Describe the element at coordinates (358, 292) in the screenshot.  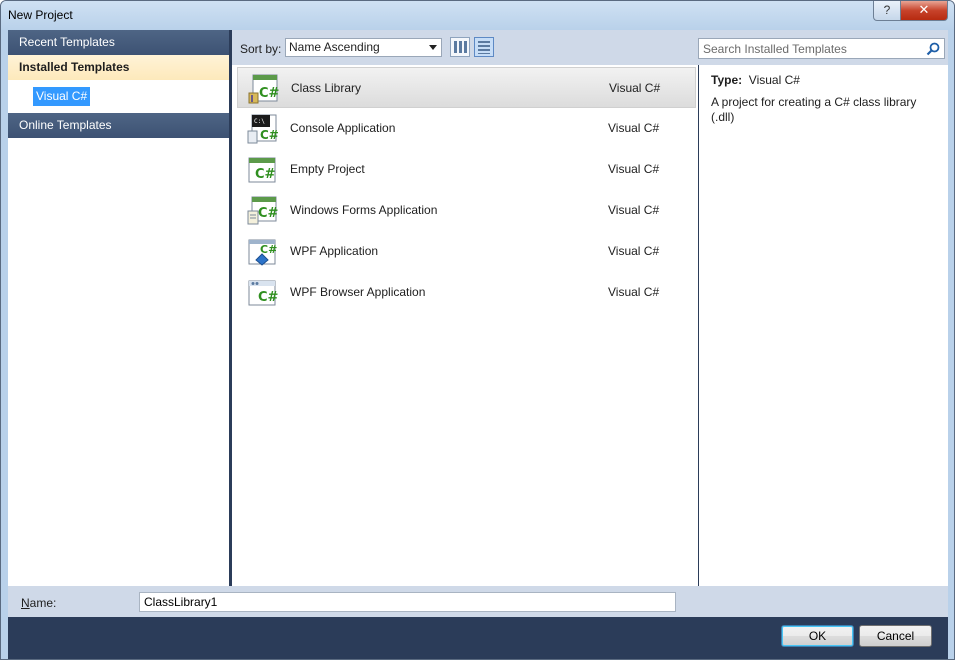
I see `template-name: WPF Browser Application` at that location.